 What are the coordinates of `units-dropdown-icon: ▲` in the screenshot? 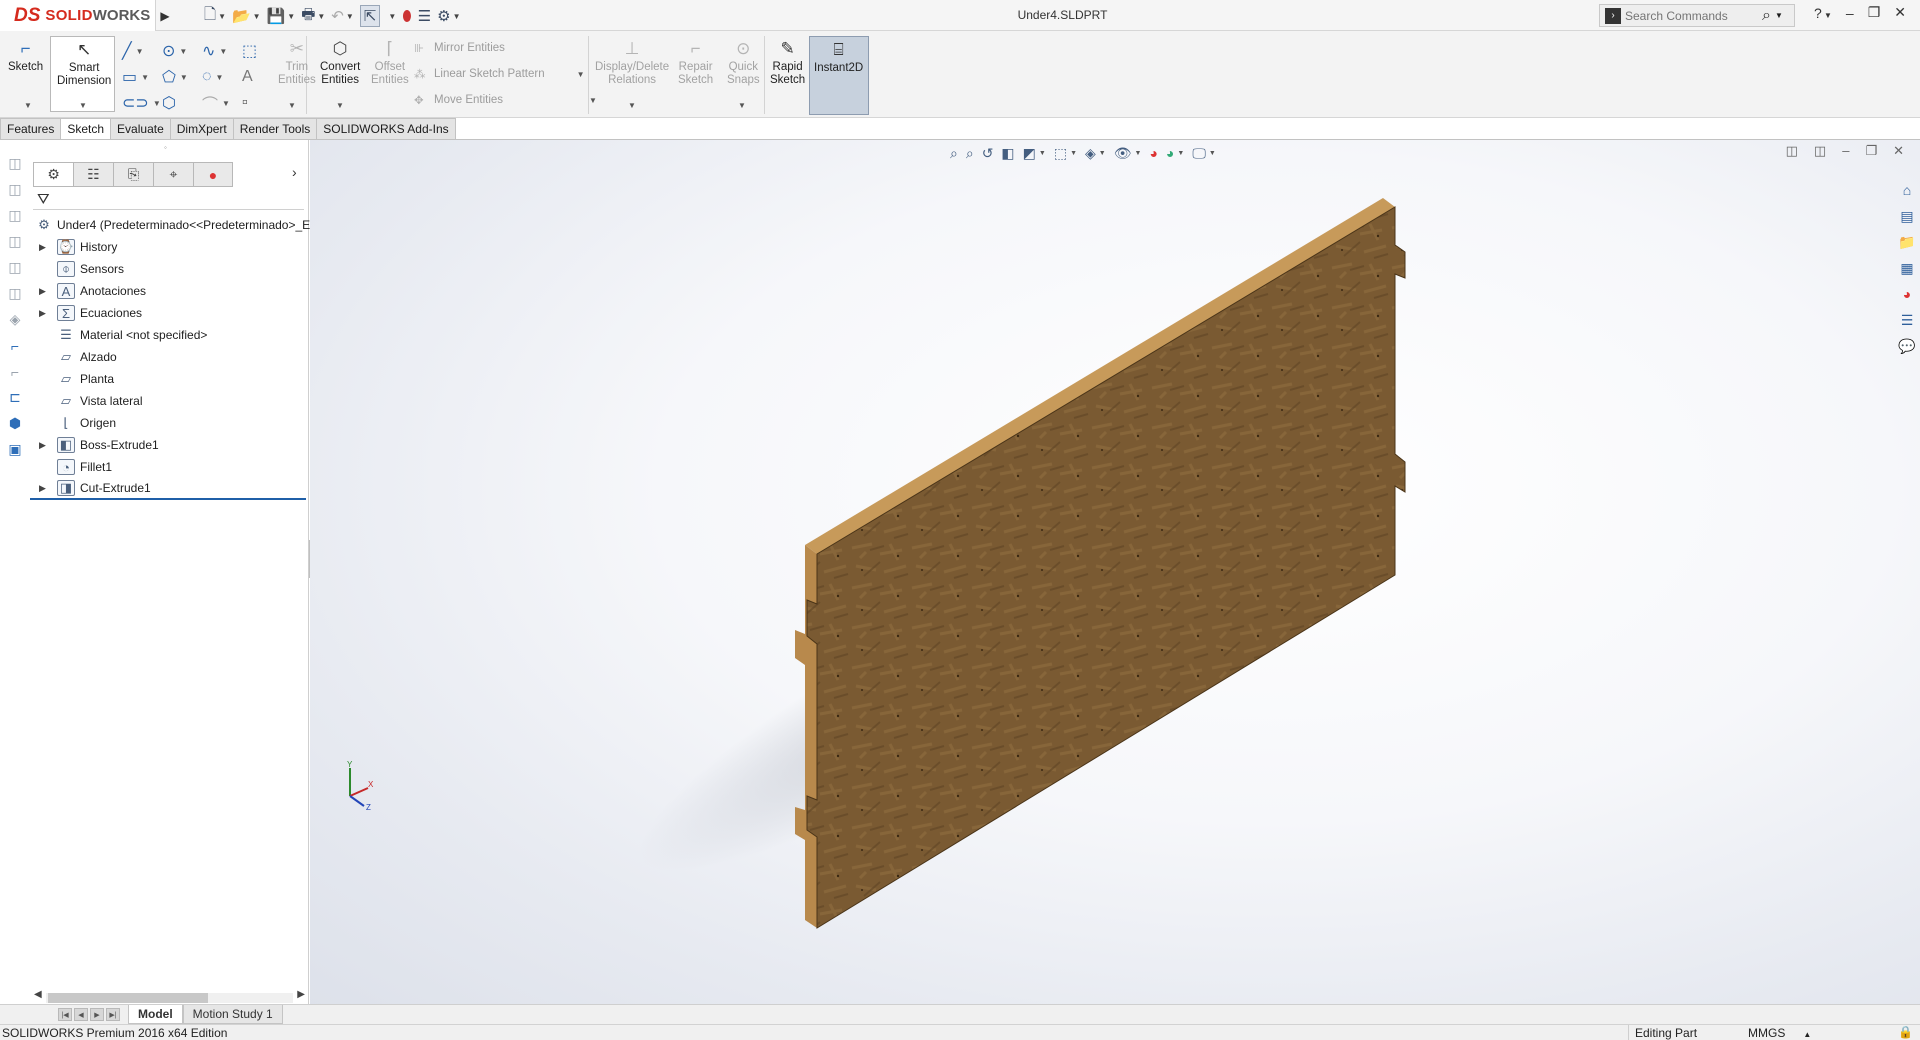 It's located at (1807, 1034).